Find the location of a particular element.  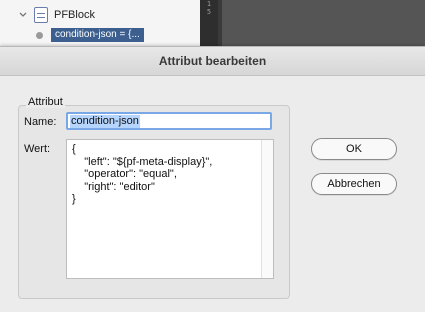

tree-item-label: PFBlock is located at coordinates (74, 15).